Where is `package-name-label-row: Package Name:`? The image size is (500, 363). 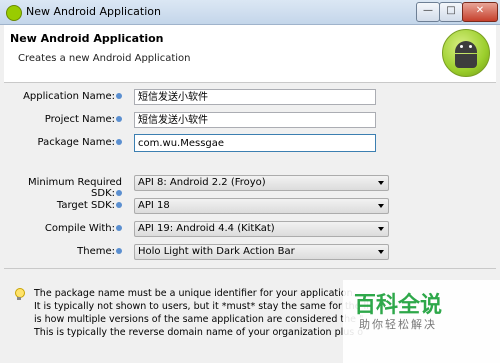 package-name-label-row: Package Name: is located at coordinates (63, 142).